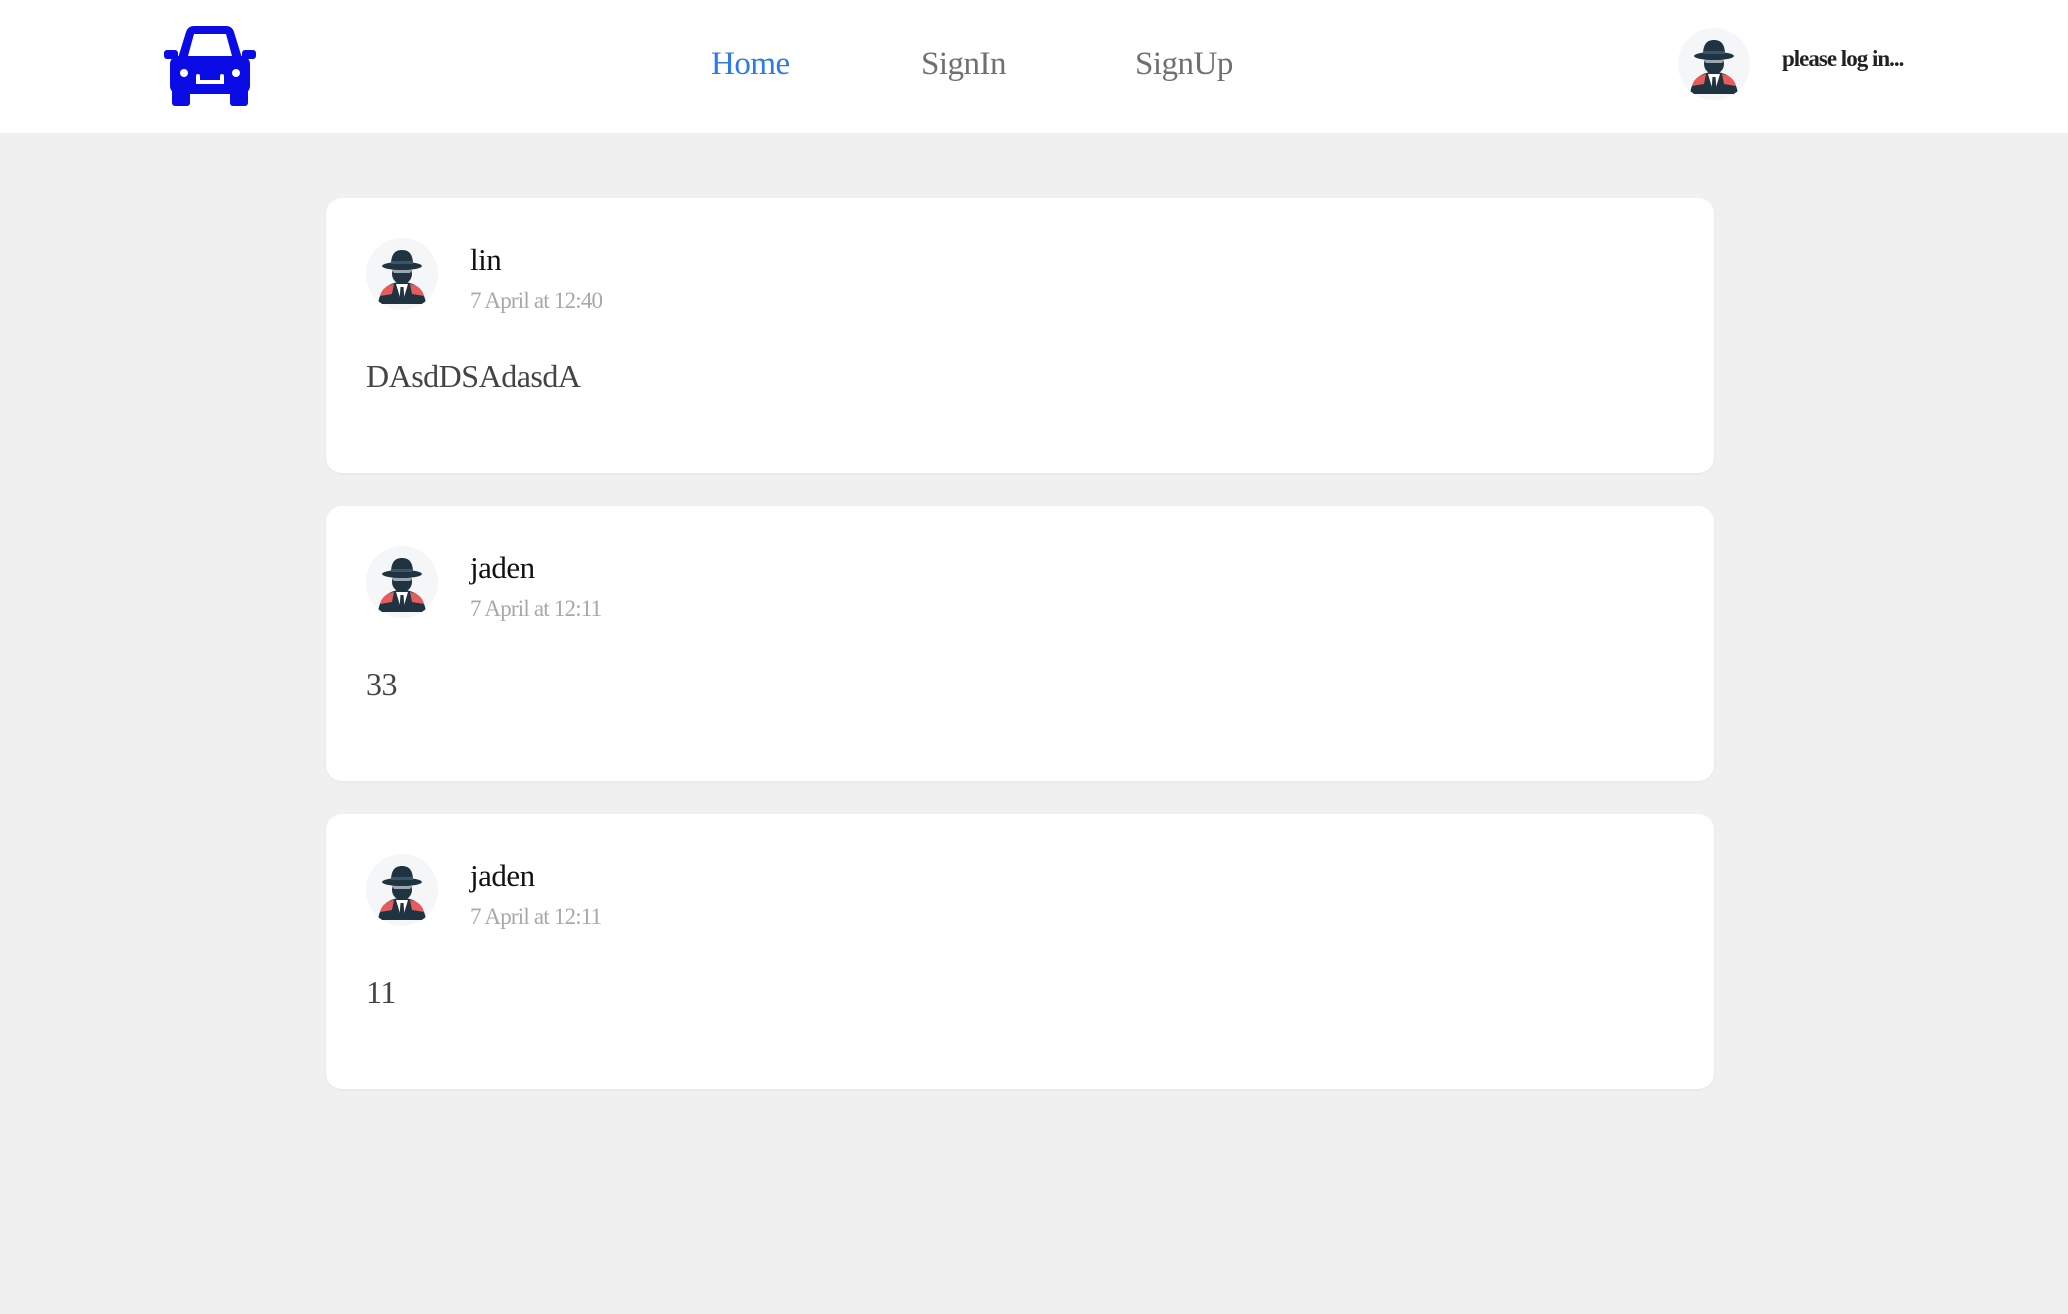  What do you see at coordinates (1020, 951) in the screenshot?
I see `post-card: jaden 7 April at 12:11 11` at bounding box center [1020, 951].